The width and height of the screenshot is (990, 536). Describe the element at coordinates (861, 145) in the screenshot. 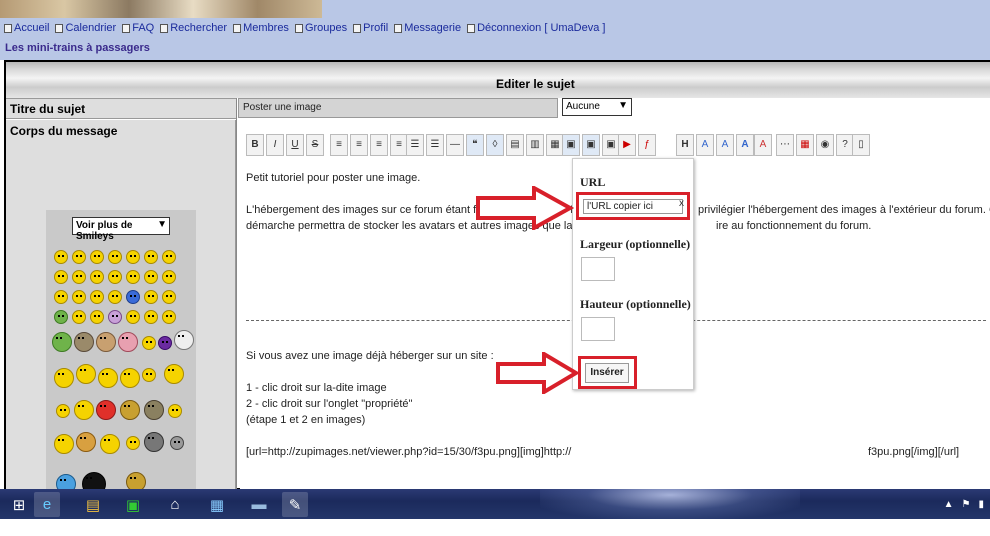

I see `source-icon: ▯` at that location.